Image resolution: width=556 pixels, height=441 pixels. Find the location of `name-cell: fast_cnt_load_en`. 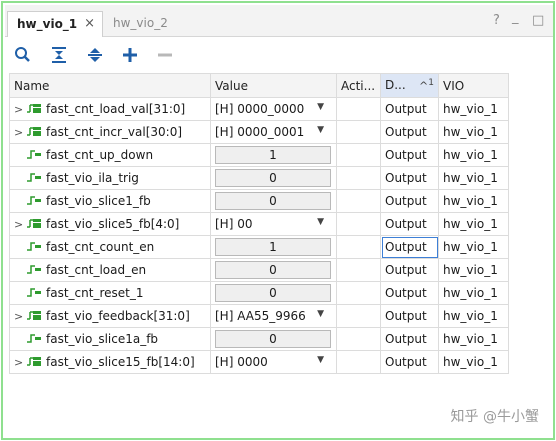

name-cell: fast_cnt_load_en is located at coordinates (110, 270).